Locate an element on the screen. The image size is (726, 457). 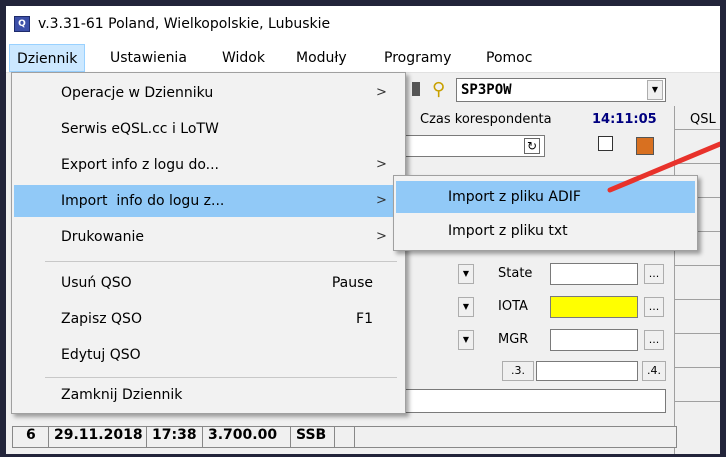
mgr-label: MGR is located at coordinates (513, 339).